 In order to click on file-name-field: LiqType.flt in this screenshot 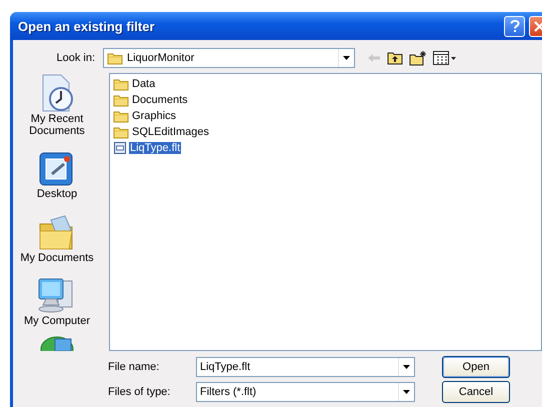, I will do `click(305, 367)`.